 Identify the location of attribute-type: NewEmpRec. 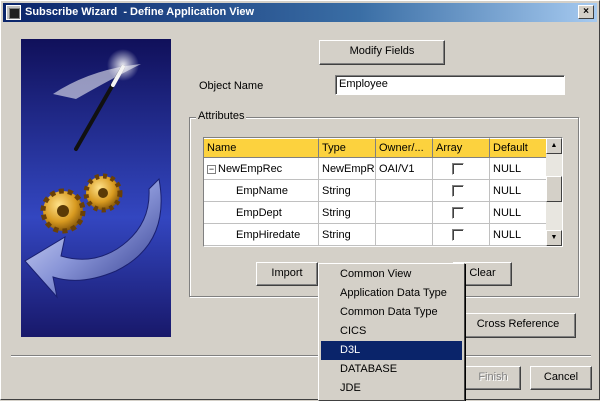
(347, 169).